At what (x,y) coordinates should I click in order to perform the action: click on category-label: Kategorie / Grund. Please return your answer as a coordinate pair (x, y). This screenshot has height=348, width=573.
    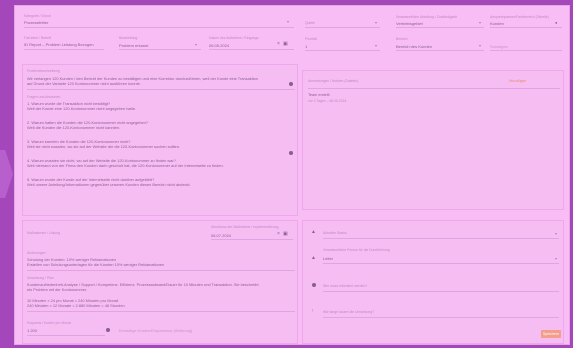
    Looking at the image, I should click on (37, 16).